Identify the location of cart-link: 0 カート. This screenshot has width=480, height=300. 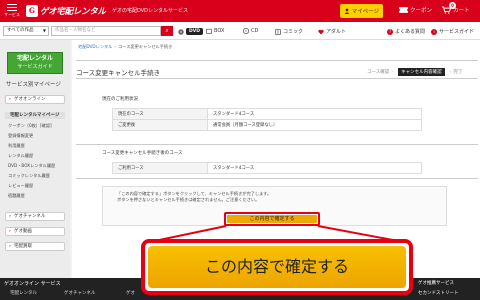
(456, 8).